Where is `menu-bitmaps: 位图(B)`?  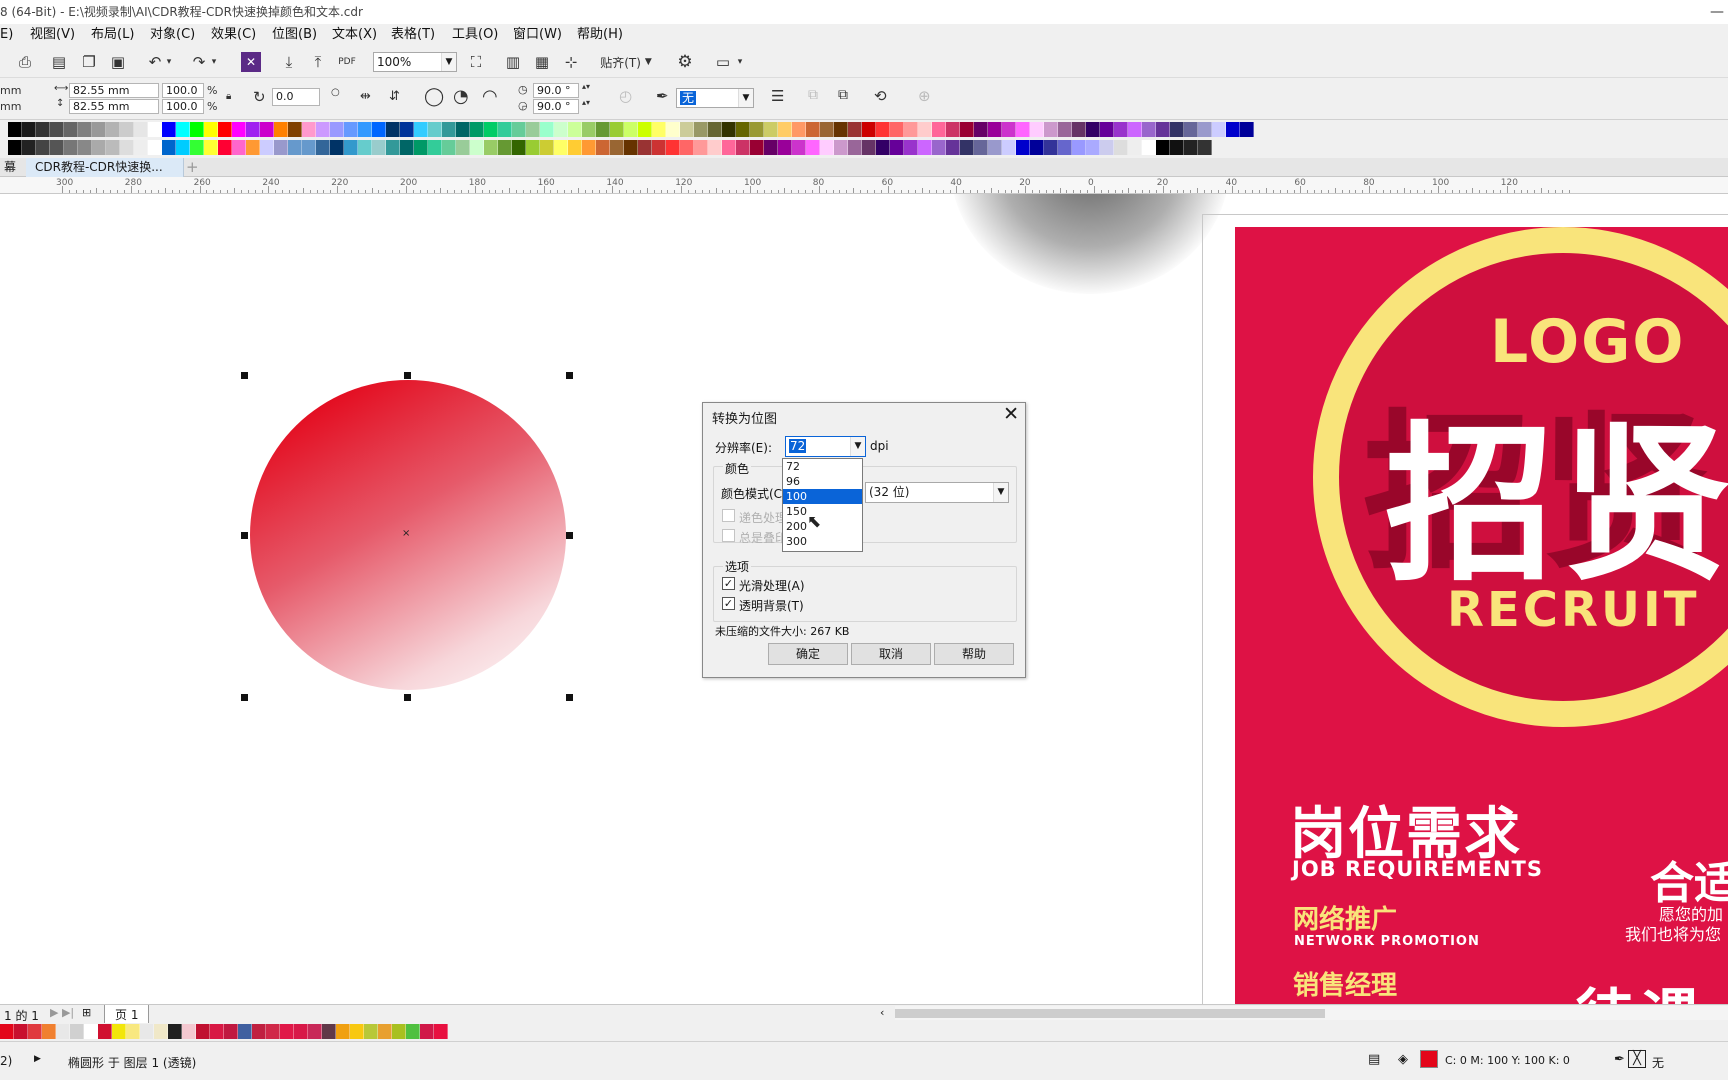 menu-bitmaps: 位图(B) is located at coordinates (294, 35).